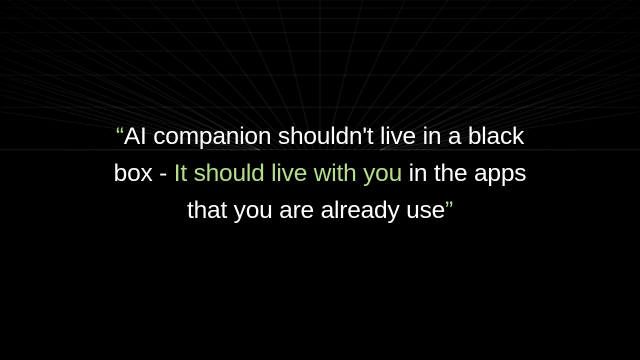 The image size is (640, 360). Describe the element at coordinates (288, 173) in the screenshot. I see `quote-highlight: It should live with you` at that location.